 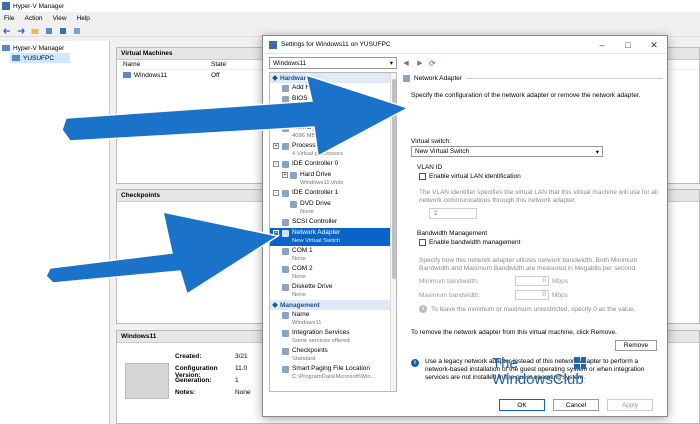 I want to click on list-scrollbar, so click(x=393, y=232).